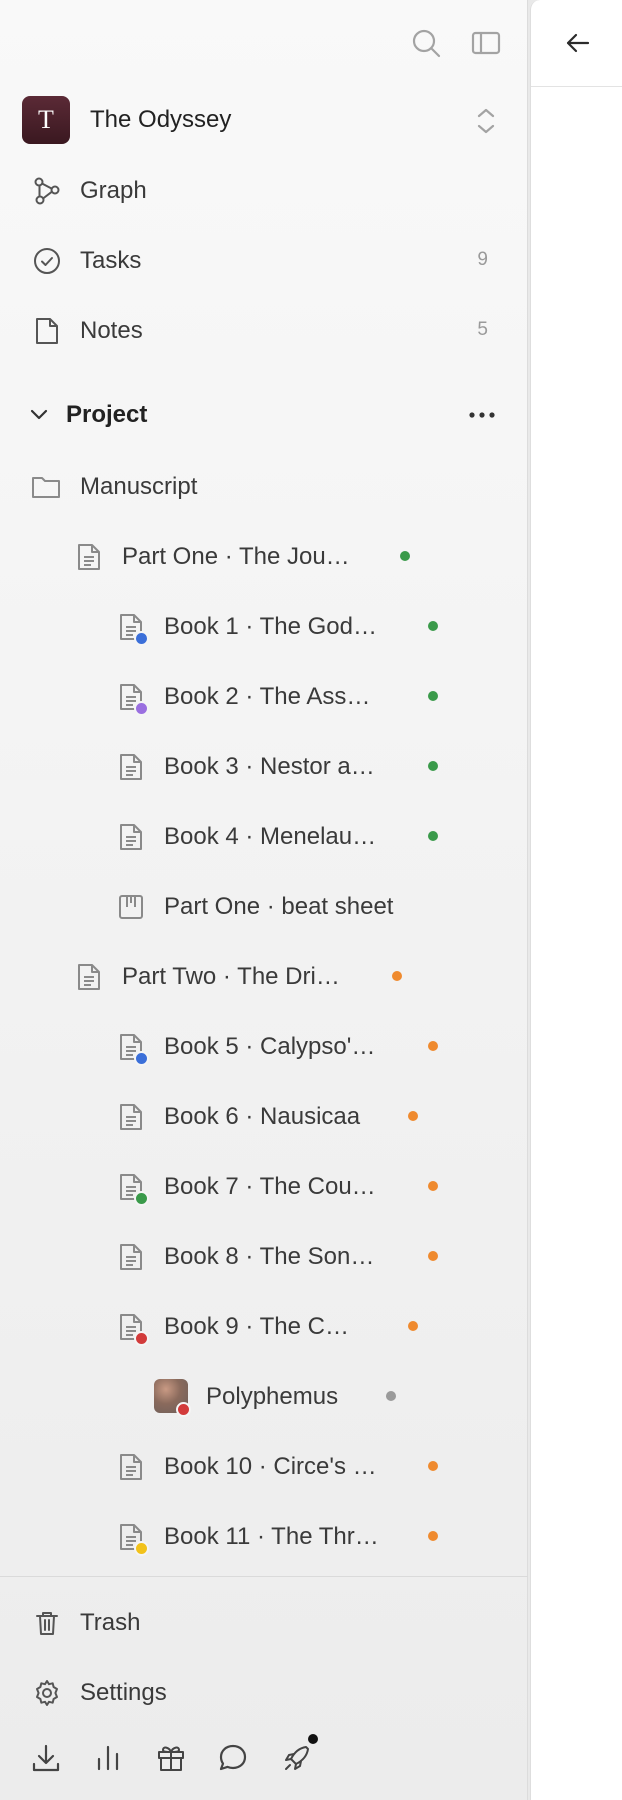 Image resolution: width=622 pixels, height=1800 pixels. Describe the element at coordinates (260, 121) in the screenshot. I see `workspace-switcher: T The Odyssey` at that location.